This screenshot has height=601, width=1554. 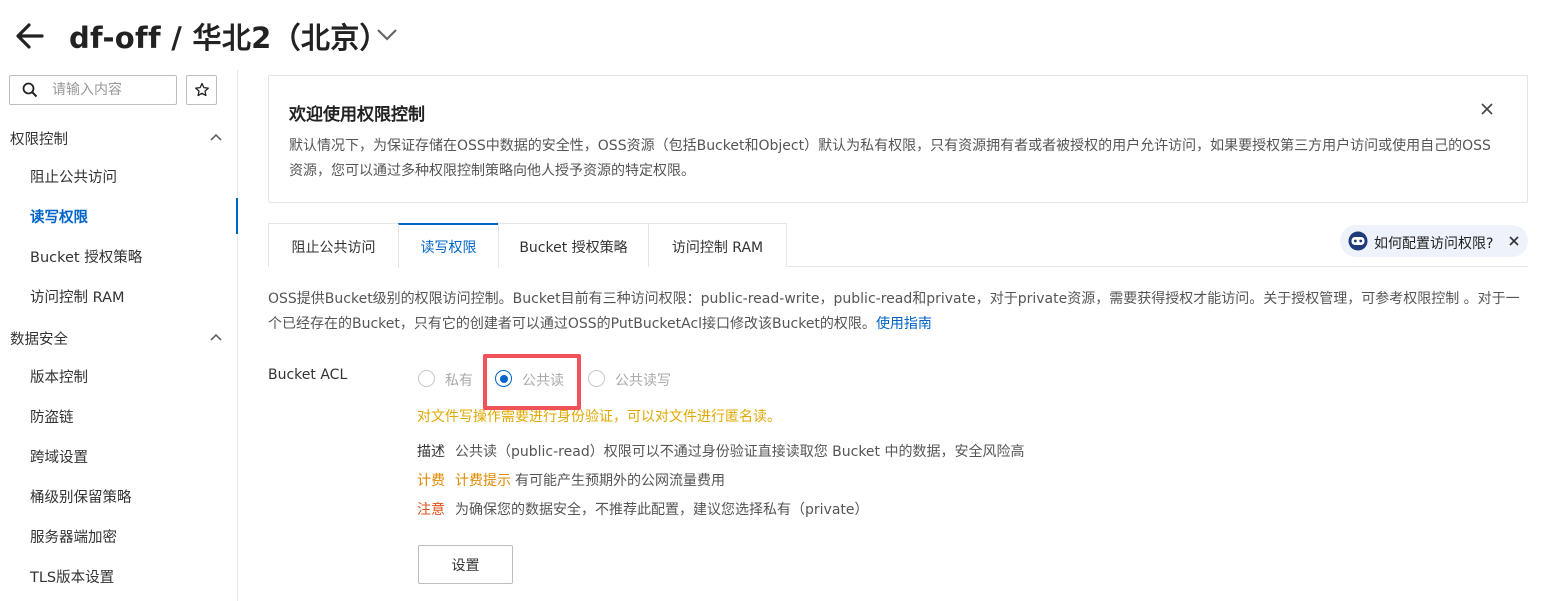 I want to click on sidebar-item-retention-policy: 桶级别保留策略, so click(x=118, y=496).